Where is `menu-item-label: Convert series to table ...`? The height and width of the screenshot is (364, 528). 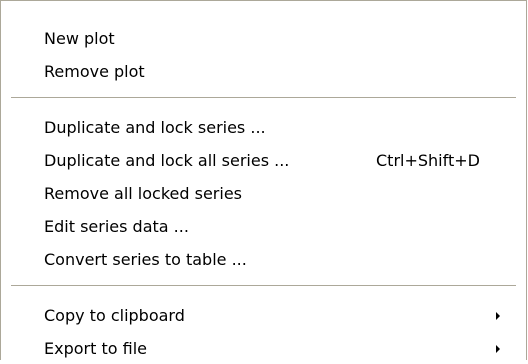 menu-item-label: Convert series to table ... is located at coordinates (145, 259).